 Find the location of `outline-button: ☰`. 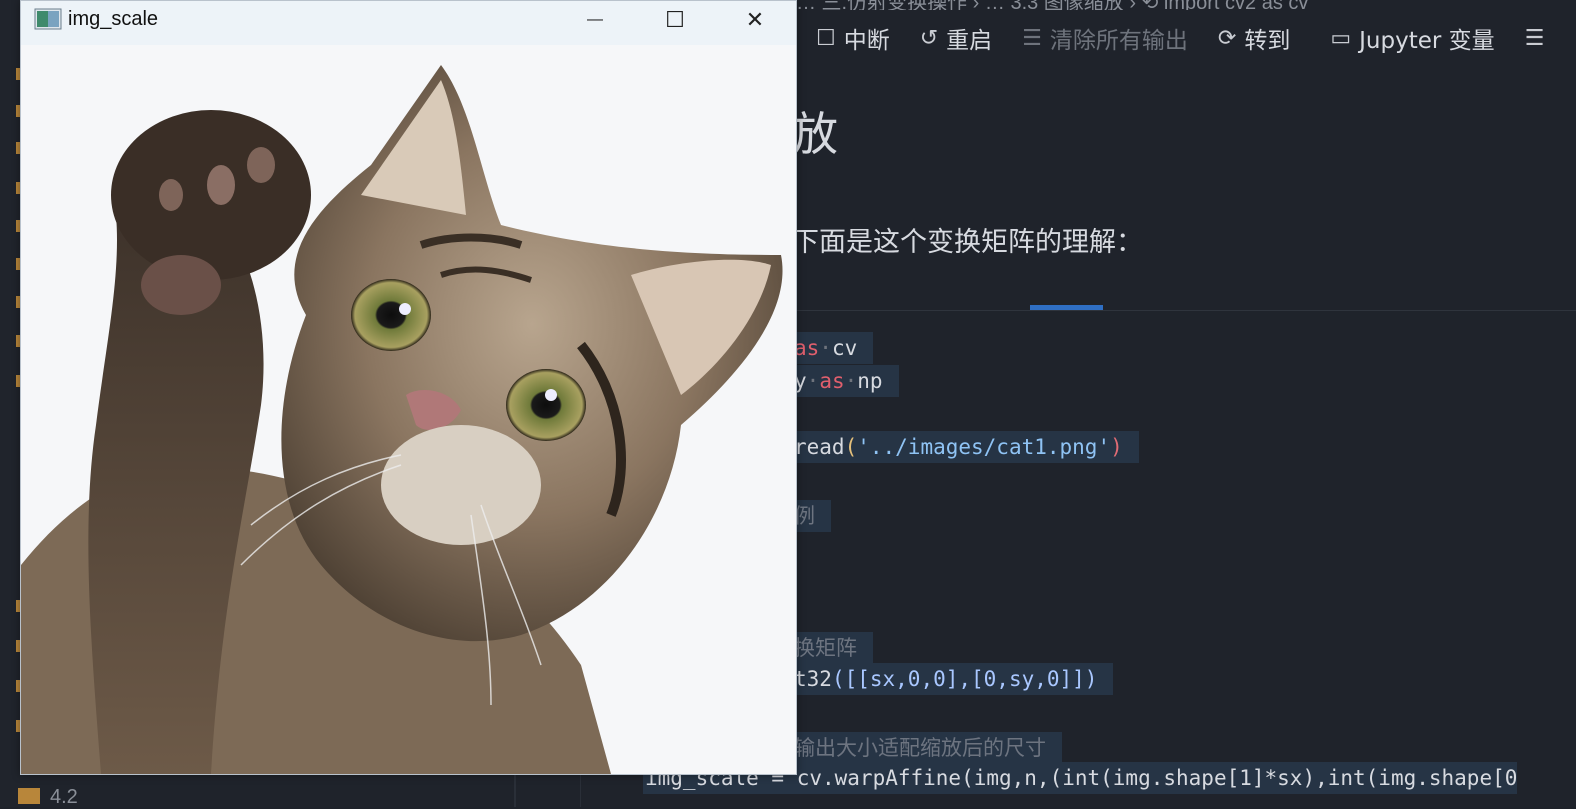

outline-button: ☰ is located at coordinates (1539, 38).